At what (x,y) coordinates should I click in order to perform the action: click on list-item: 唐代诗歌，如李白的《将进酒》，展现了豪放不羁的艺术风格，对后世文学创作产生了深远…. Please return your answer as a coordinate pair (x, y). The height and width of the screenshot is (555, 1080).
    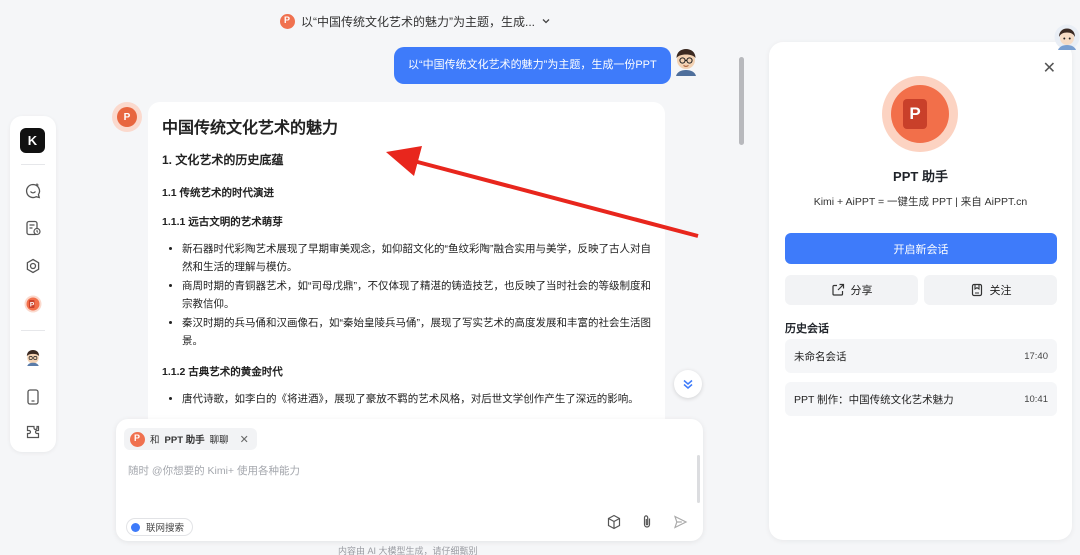
    Looking at the image, I should click on (416, 399).